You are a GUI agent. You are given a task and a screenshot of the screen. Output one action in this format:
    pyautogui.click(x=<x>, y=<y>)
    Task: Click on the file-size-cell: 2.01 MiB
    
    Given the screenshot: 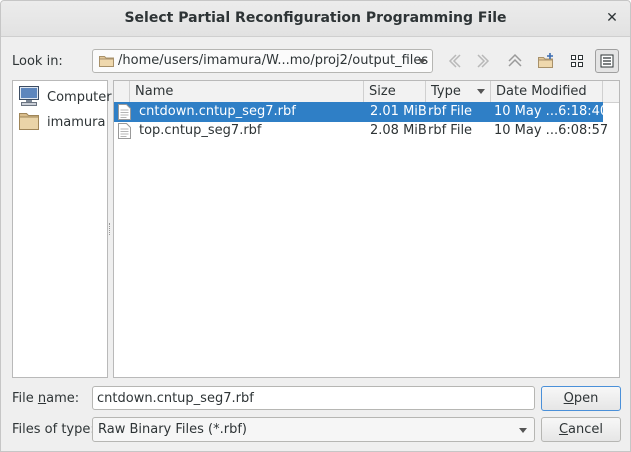 What is the action you would take?
    pyautogui.click(x=398, y=111)
    